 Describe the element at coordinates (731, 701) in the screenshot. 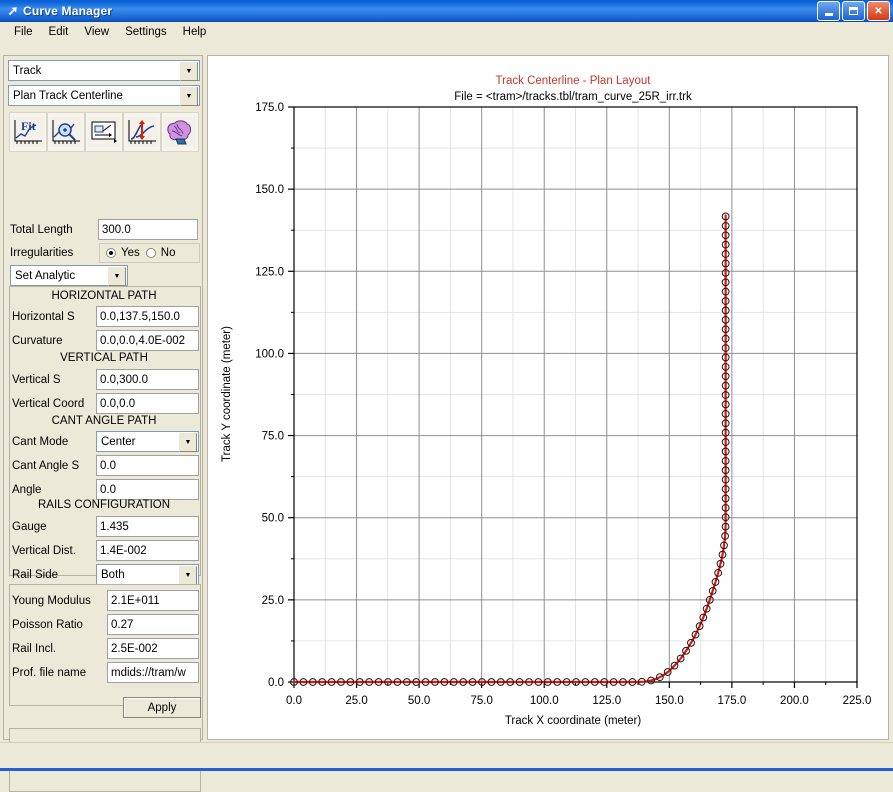

I see `x-tick-label: 175.0` at that location.